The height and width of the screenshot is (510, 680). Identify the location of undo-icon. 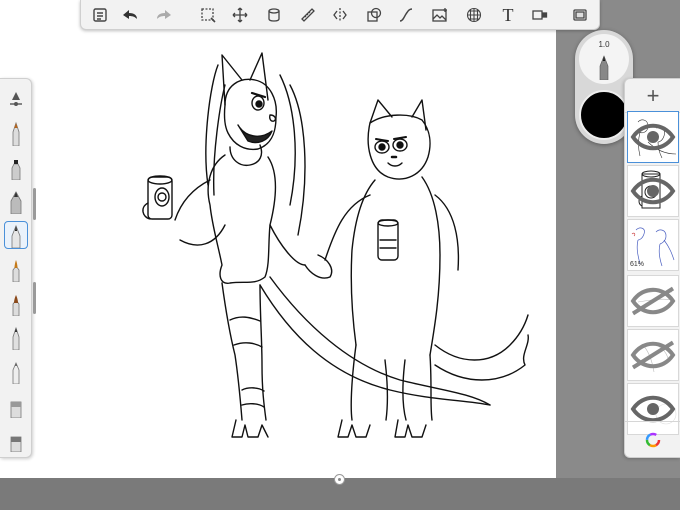
(130, 15).